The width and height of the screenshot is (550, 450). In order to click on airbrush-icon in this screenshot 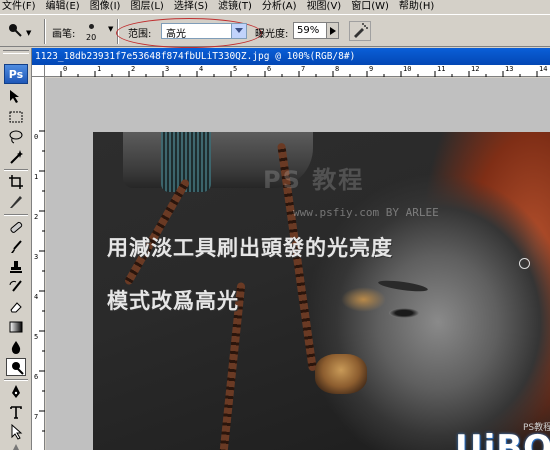, I will do `click(361, 30)`.